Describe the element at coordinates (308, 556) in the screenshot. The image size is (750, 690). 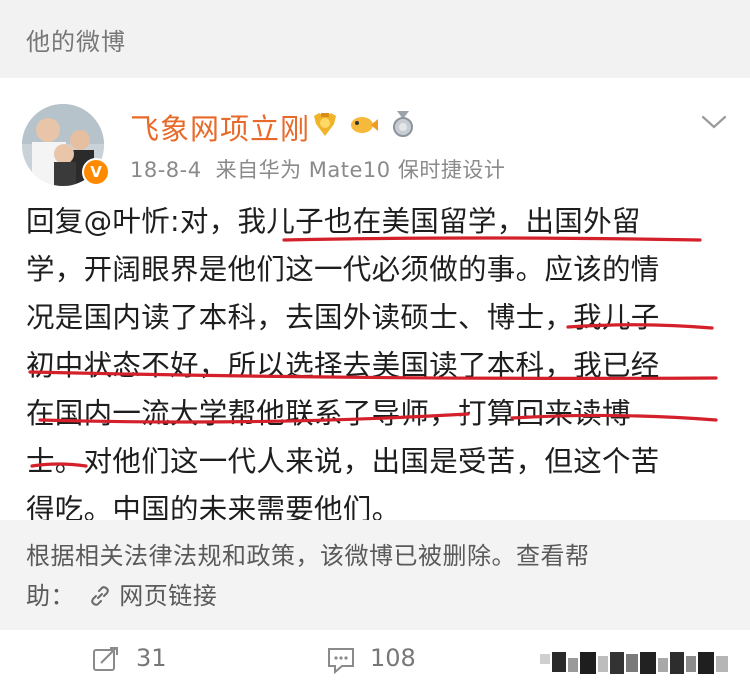
I see `deleted-notice-text: 根据相关法律法规和政策，该微博已被删除。查看帮` at that location.